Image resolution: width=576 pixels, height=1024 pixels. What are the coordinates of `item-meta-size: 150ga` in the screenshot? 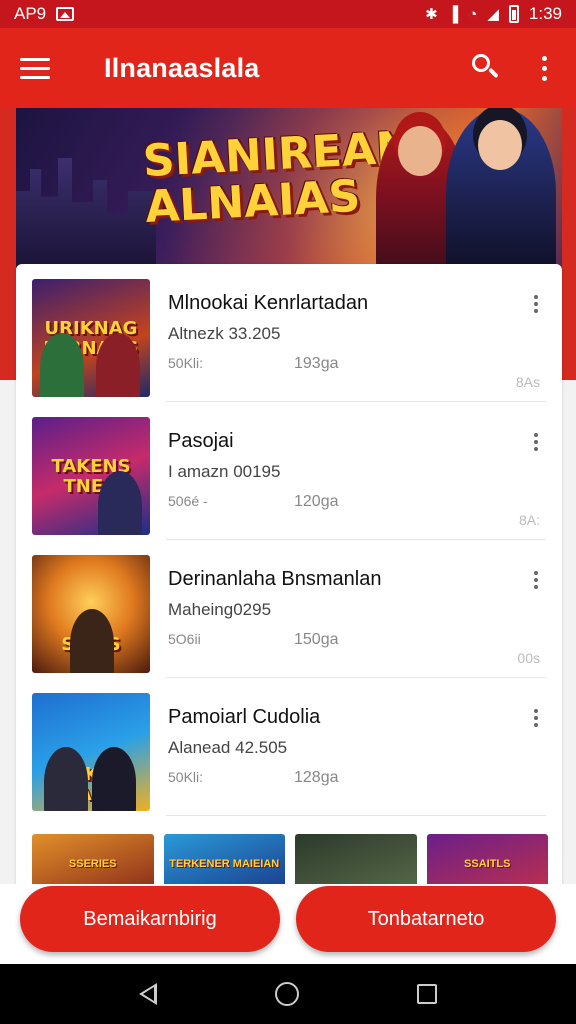 It's located at (316, 639).